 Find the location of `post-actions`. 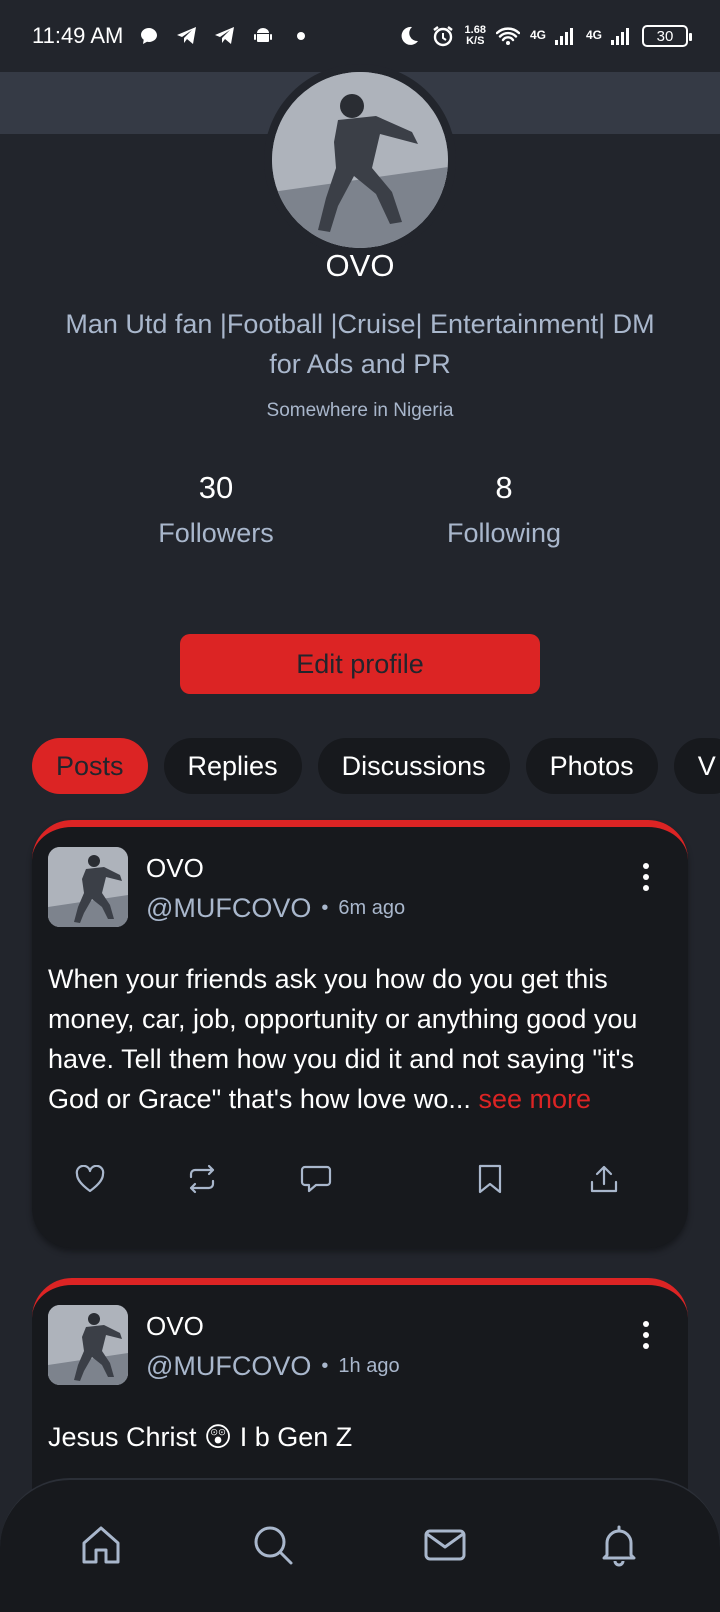

post-actions is located at coordinates (360, 1184).